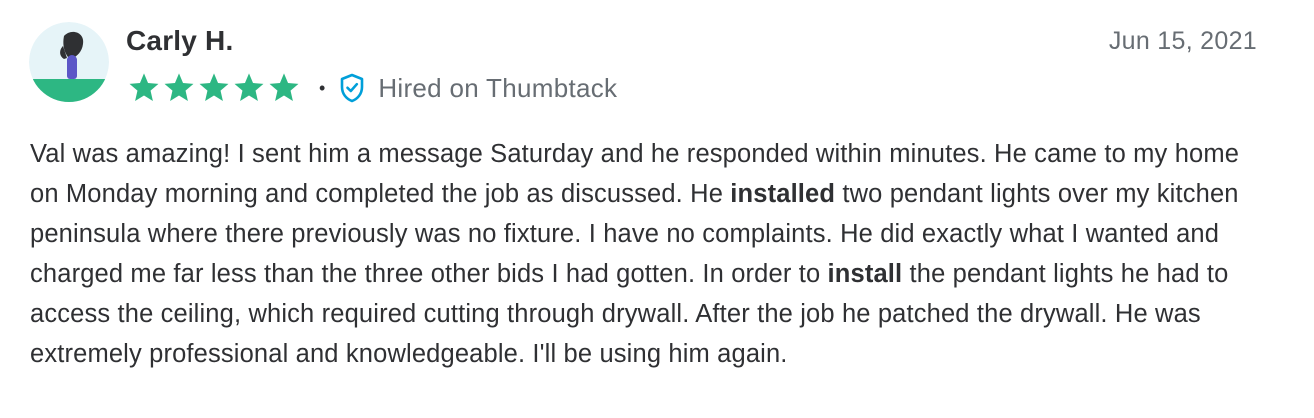 This screenshot has width=1314, height=418. I want to click on star-rating, so click(214, 88).